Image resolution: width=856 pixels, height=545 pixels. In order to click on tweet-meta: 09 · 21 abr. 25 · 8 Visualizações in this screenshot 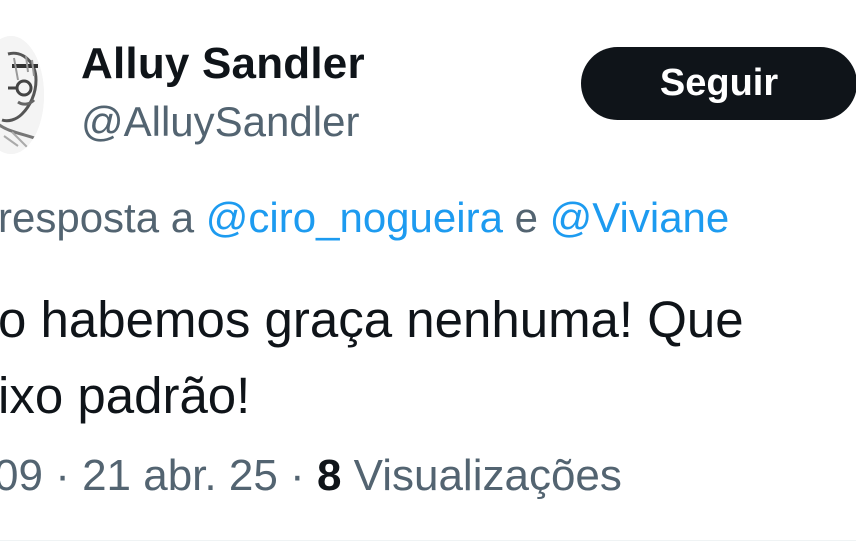, I will do `click(311, 476)`.